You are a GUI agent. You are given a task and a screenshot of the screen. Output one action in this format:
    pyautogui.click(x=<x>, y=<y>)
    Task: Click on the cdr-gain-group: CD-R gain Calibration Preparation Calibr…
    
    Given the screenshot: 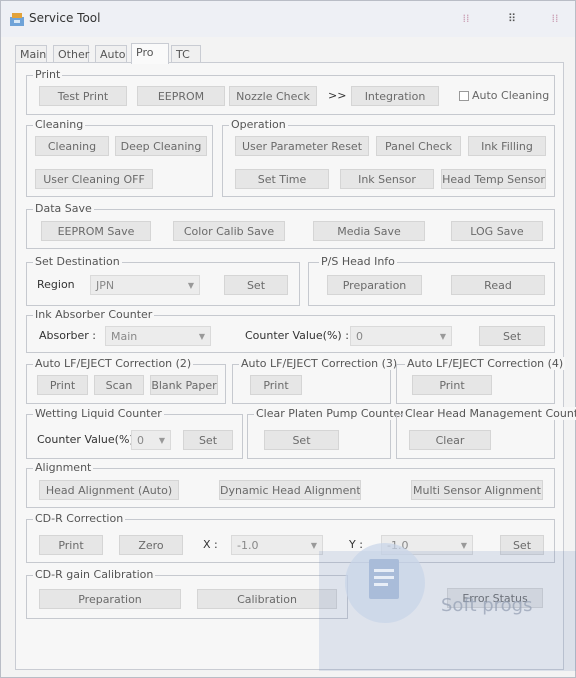 What is the action you would take?
    pyautogui.click(x=187, y=593)
    